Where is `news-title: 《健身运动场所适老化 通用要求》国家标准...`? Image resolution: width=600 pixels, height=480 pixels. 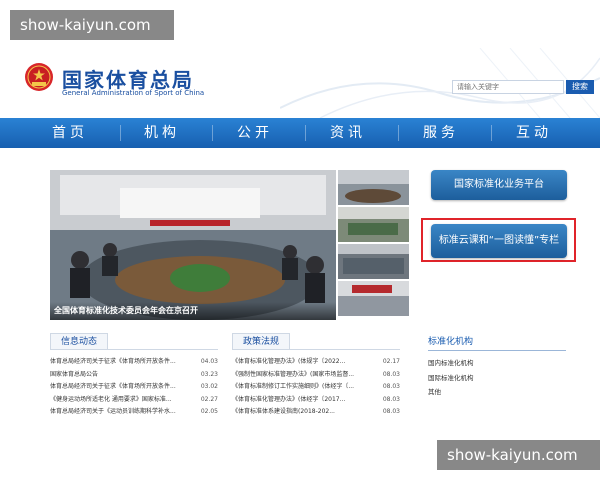
news-title: 《健身运动场所适老化 通用要求》国家标准... is located at coordinates (111, 400).